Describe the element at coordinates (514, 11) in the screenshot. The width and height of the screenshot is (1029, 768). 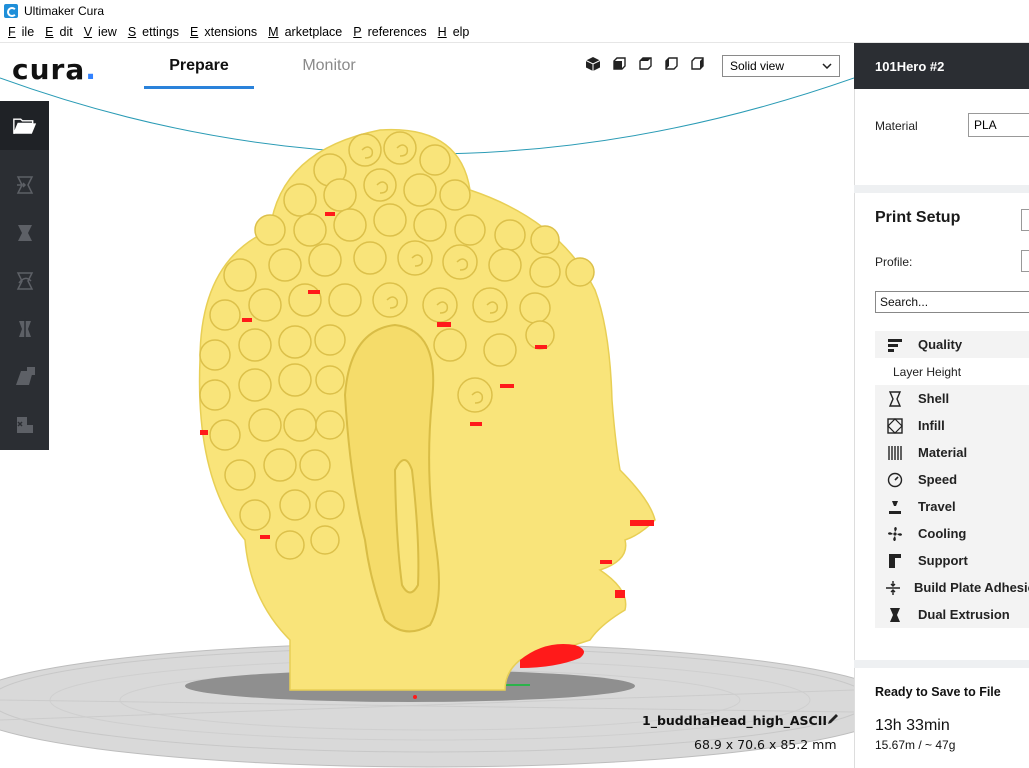
I see `title-bar: Ultimaker Cura` at that location.